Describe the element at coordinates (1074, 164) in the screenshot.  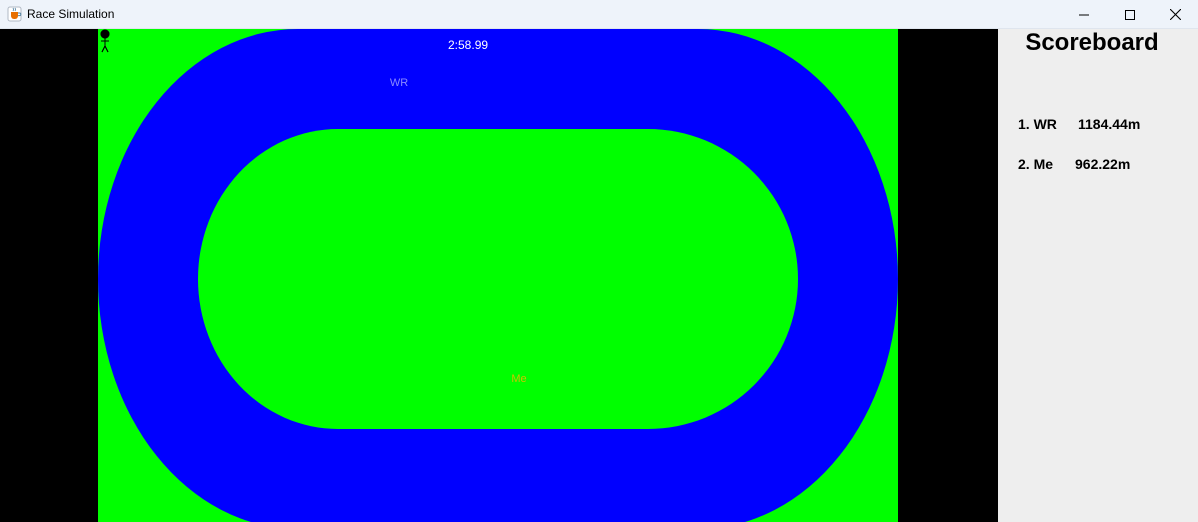
I see `scoreboard-row: 2. Me 962.22m` at that location.